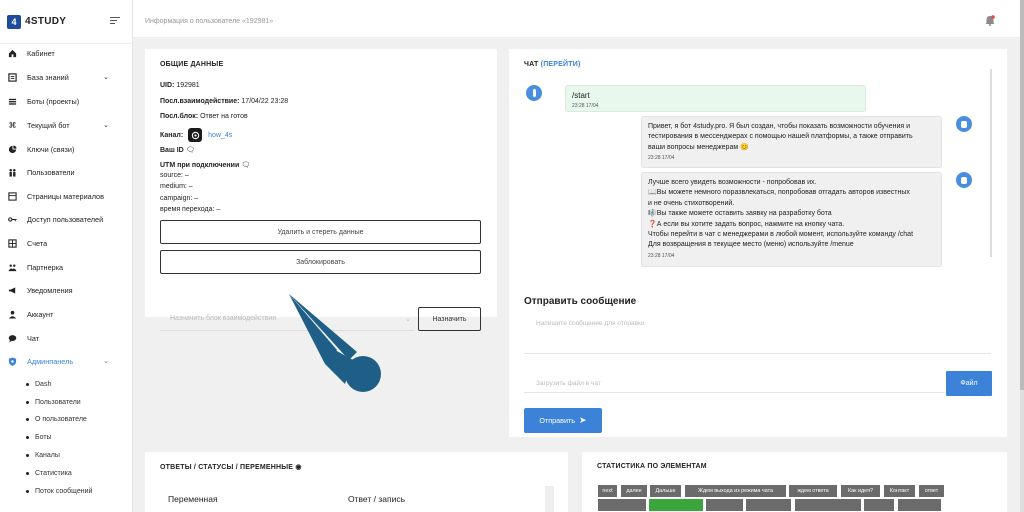  Describe the element at coordinates (66, 172) in the screenshot. I see `sidebar-item-users: Пользователи` at that location.